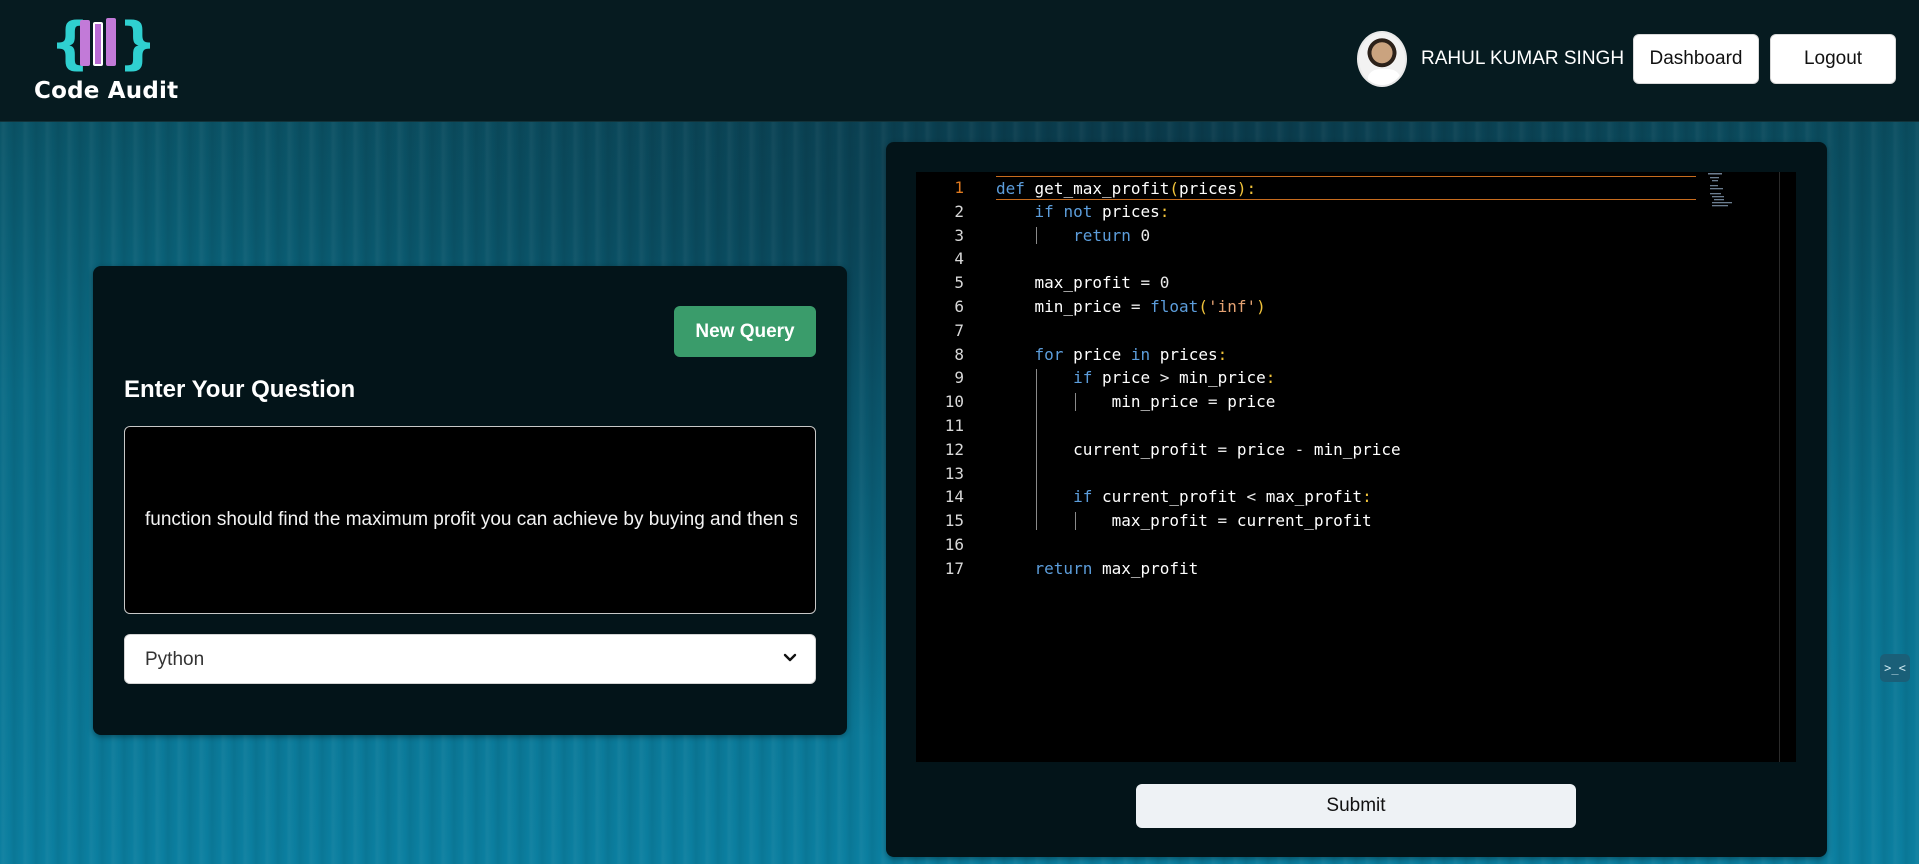 This screenshot has height=864, width=1919. What do you see at coordinates (1184, 521) in the screenshot?
I see `code-line: max_profit = current_profit` at bounding box center [1184, 521].